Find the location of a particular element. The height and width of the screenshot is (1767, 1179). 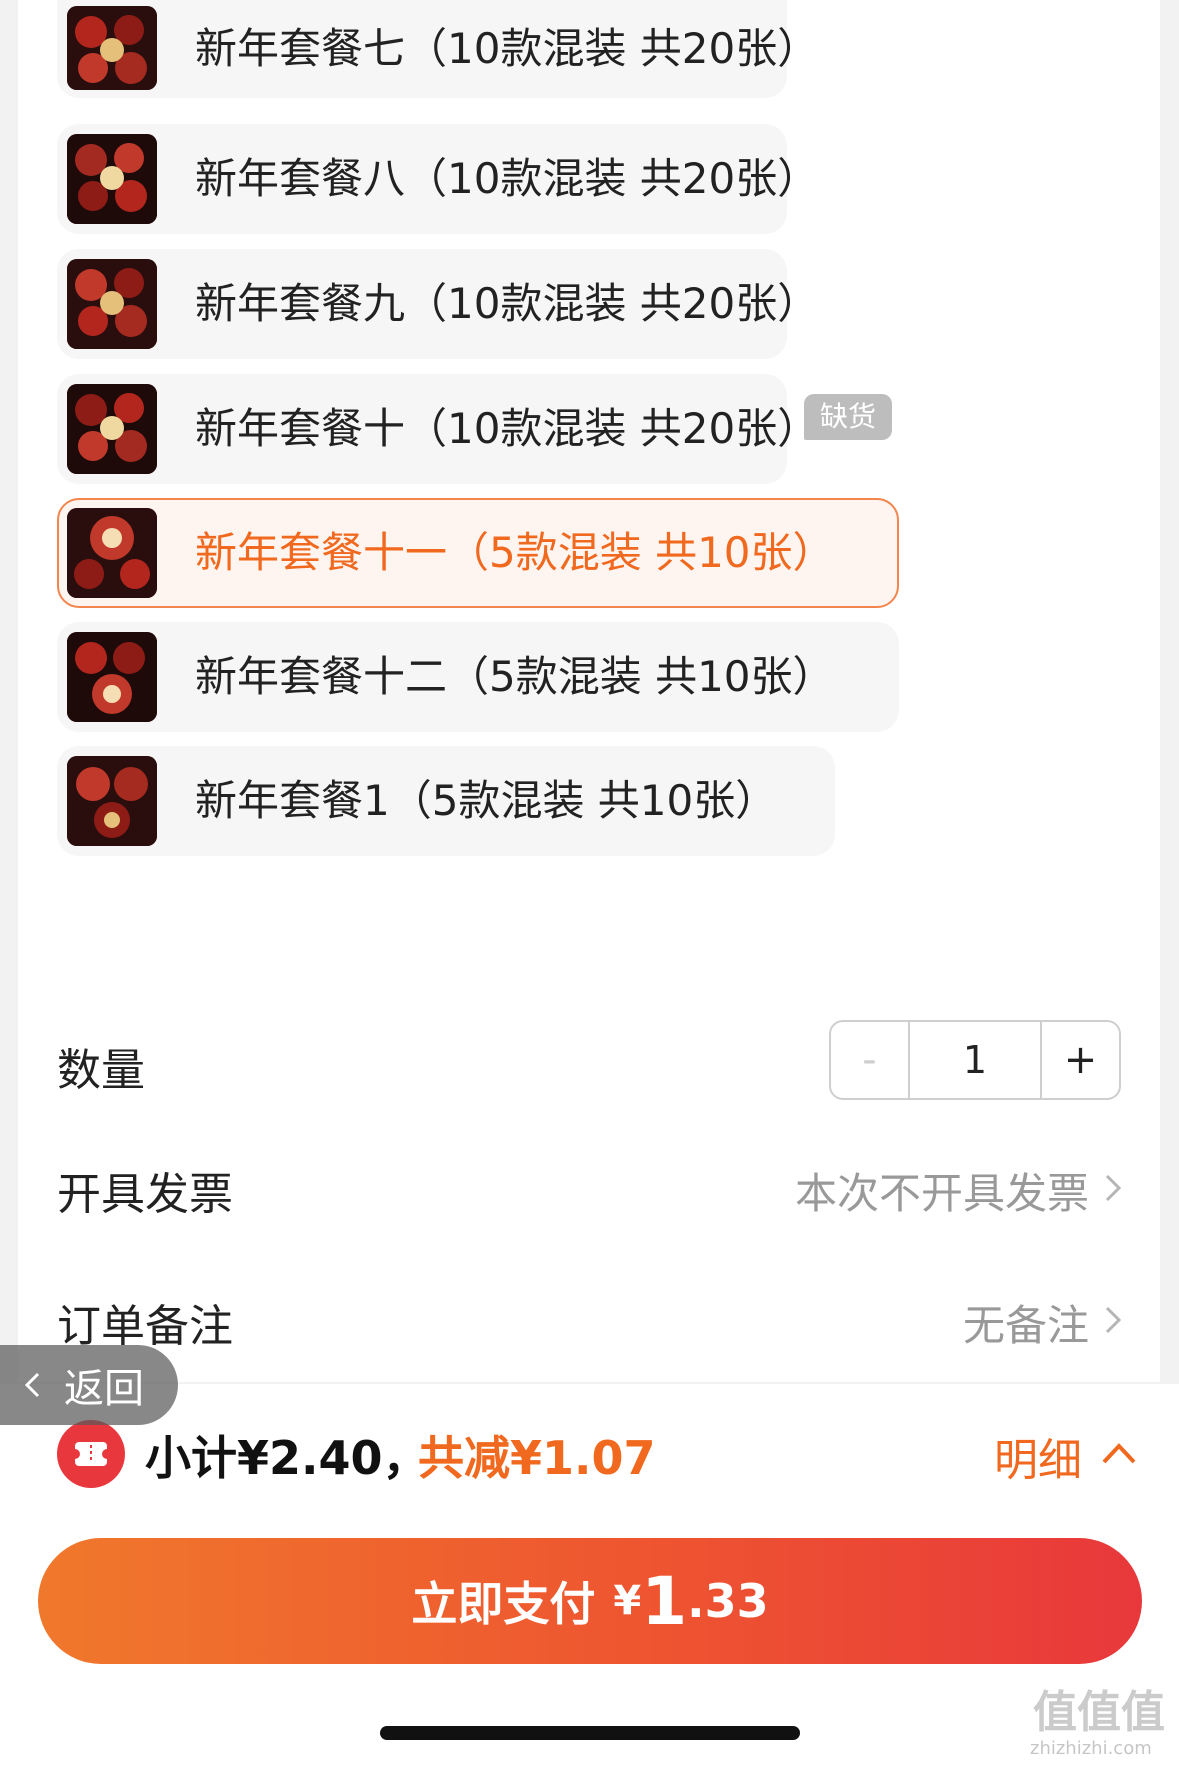

sku-label: 新年套餐九（10款混装 共20张） is located at coordinates (507, 303).